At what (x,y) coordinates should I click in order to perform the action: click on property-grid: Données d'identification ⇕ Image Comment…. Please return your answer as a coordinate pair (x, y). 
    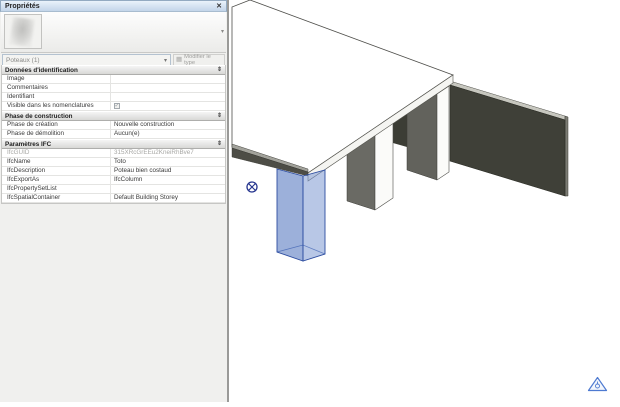
    Looking at the image, I should click on (113, 134).